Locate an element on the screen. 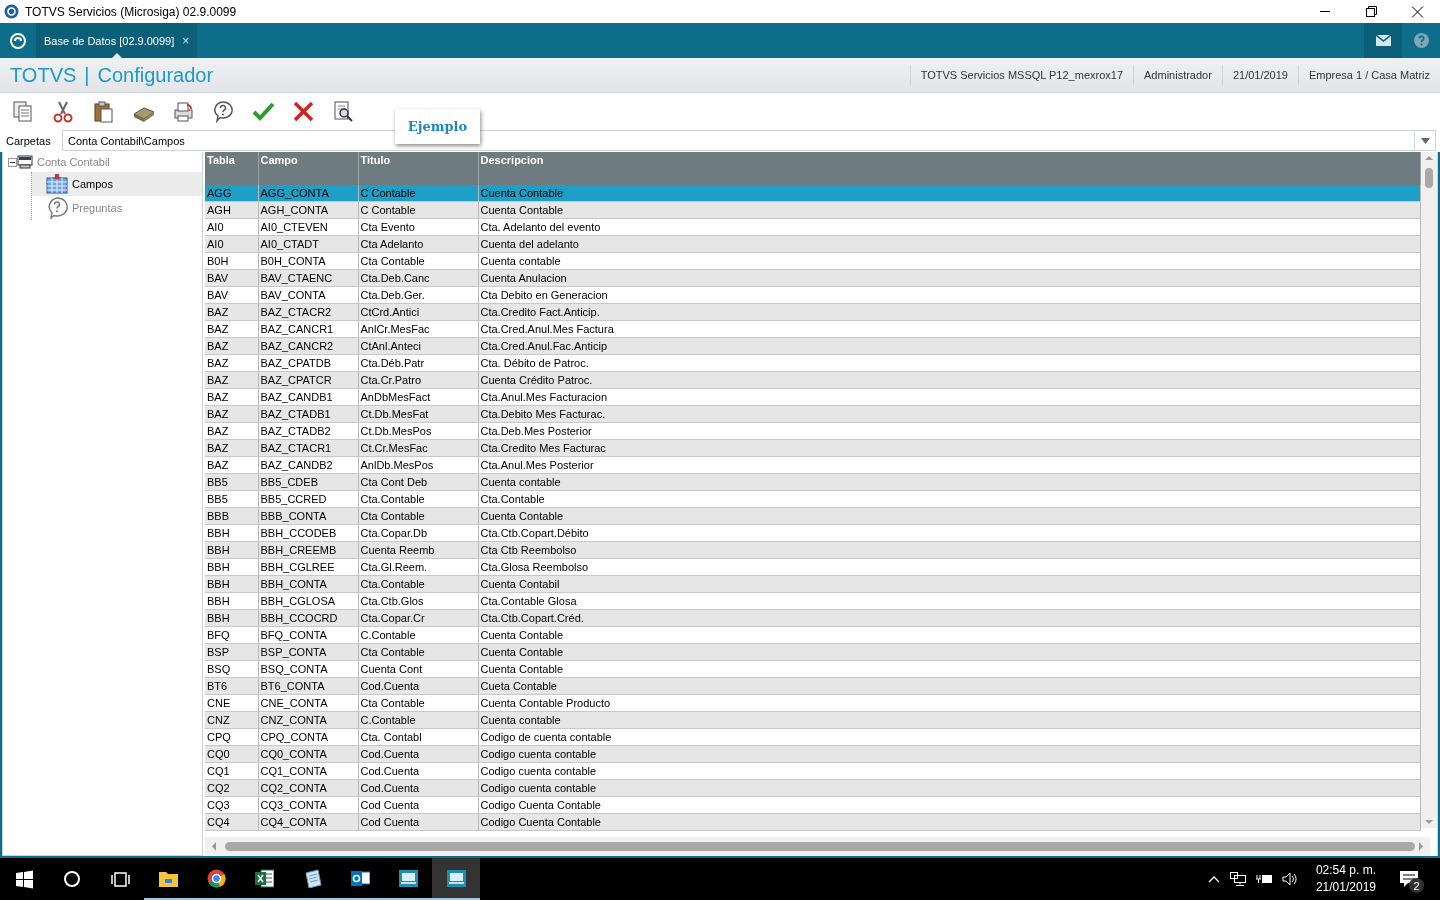 This screenshot has width=1440, height=900. question-icon is located at coordinates (57, 208).